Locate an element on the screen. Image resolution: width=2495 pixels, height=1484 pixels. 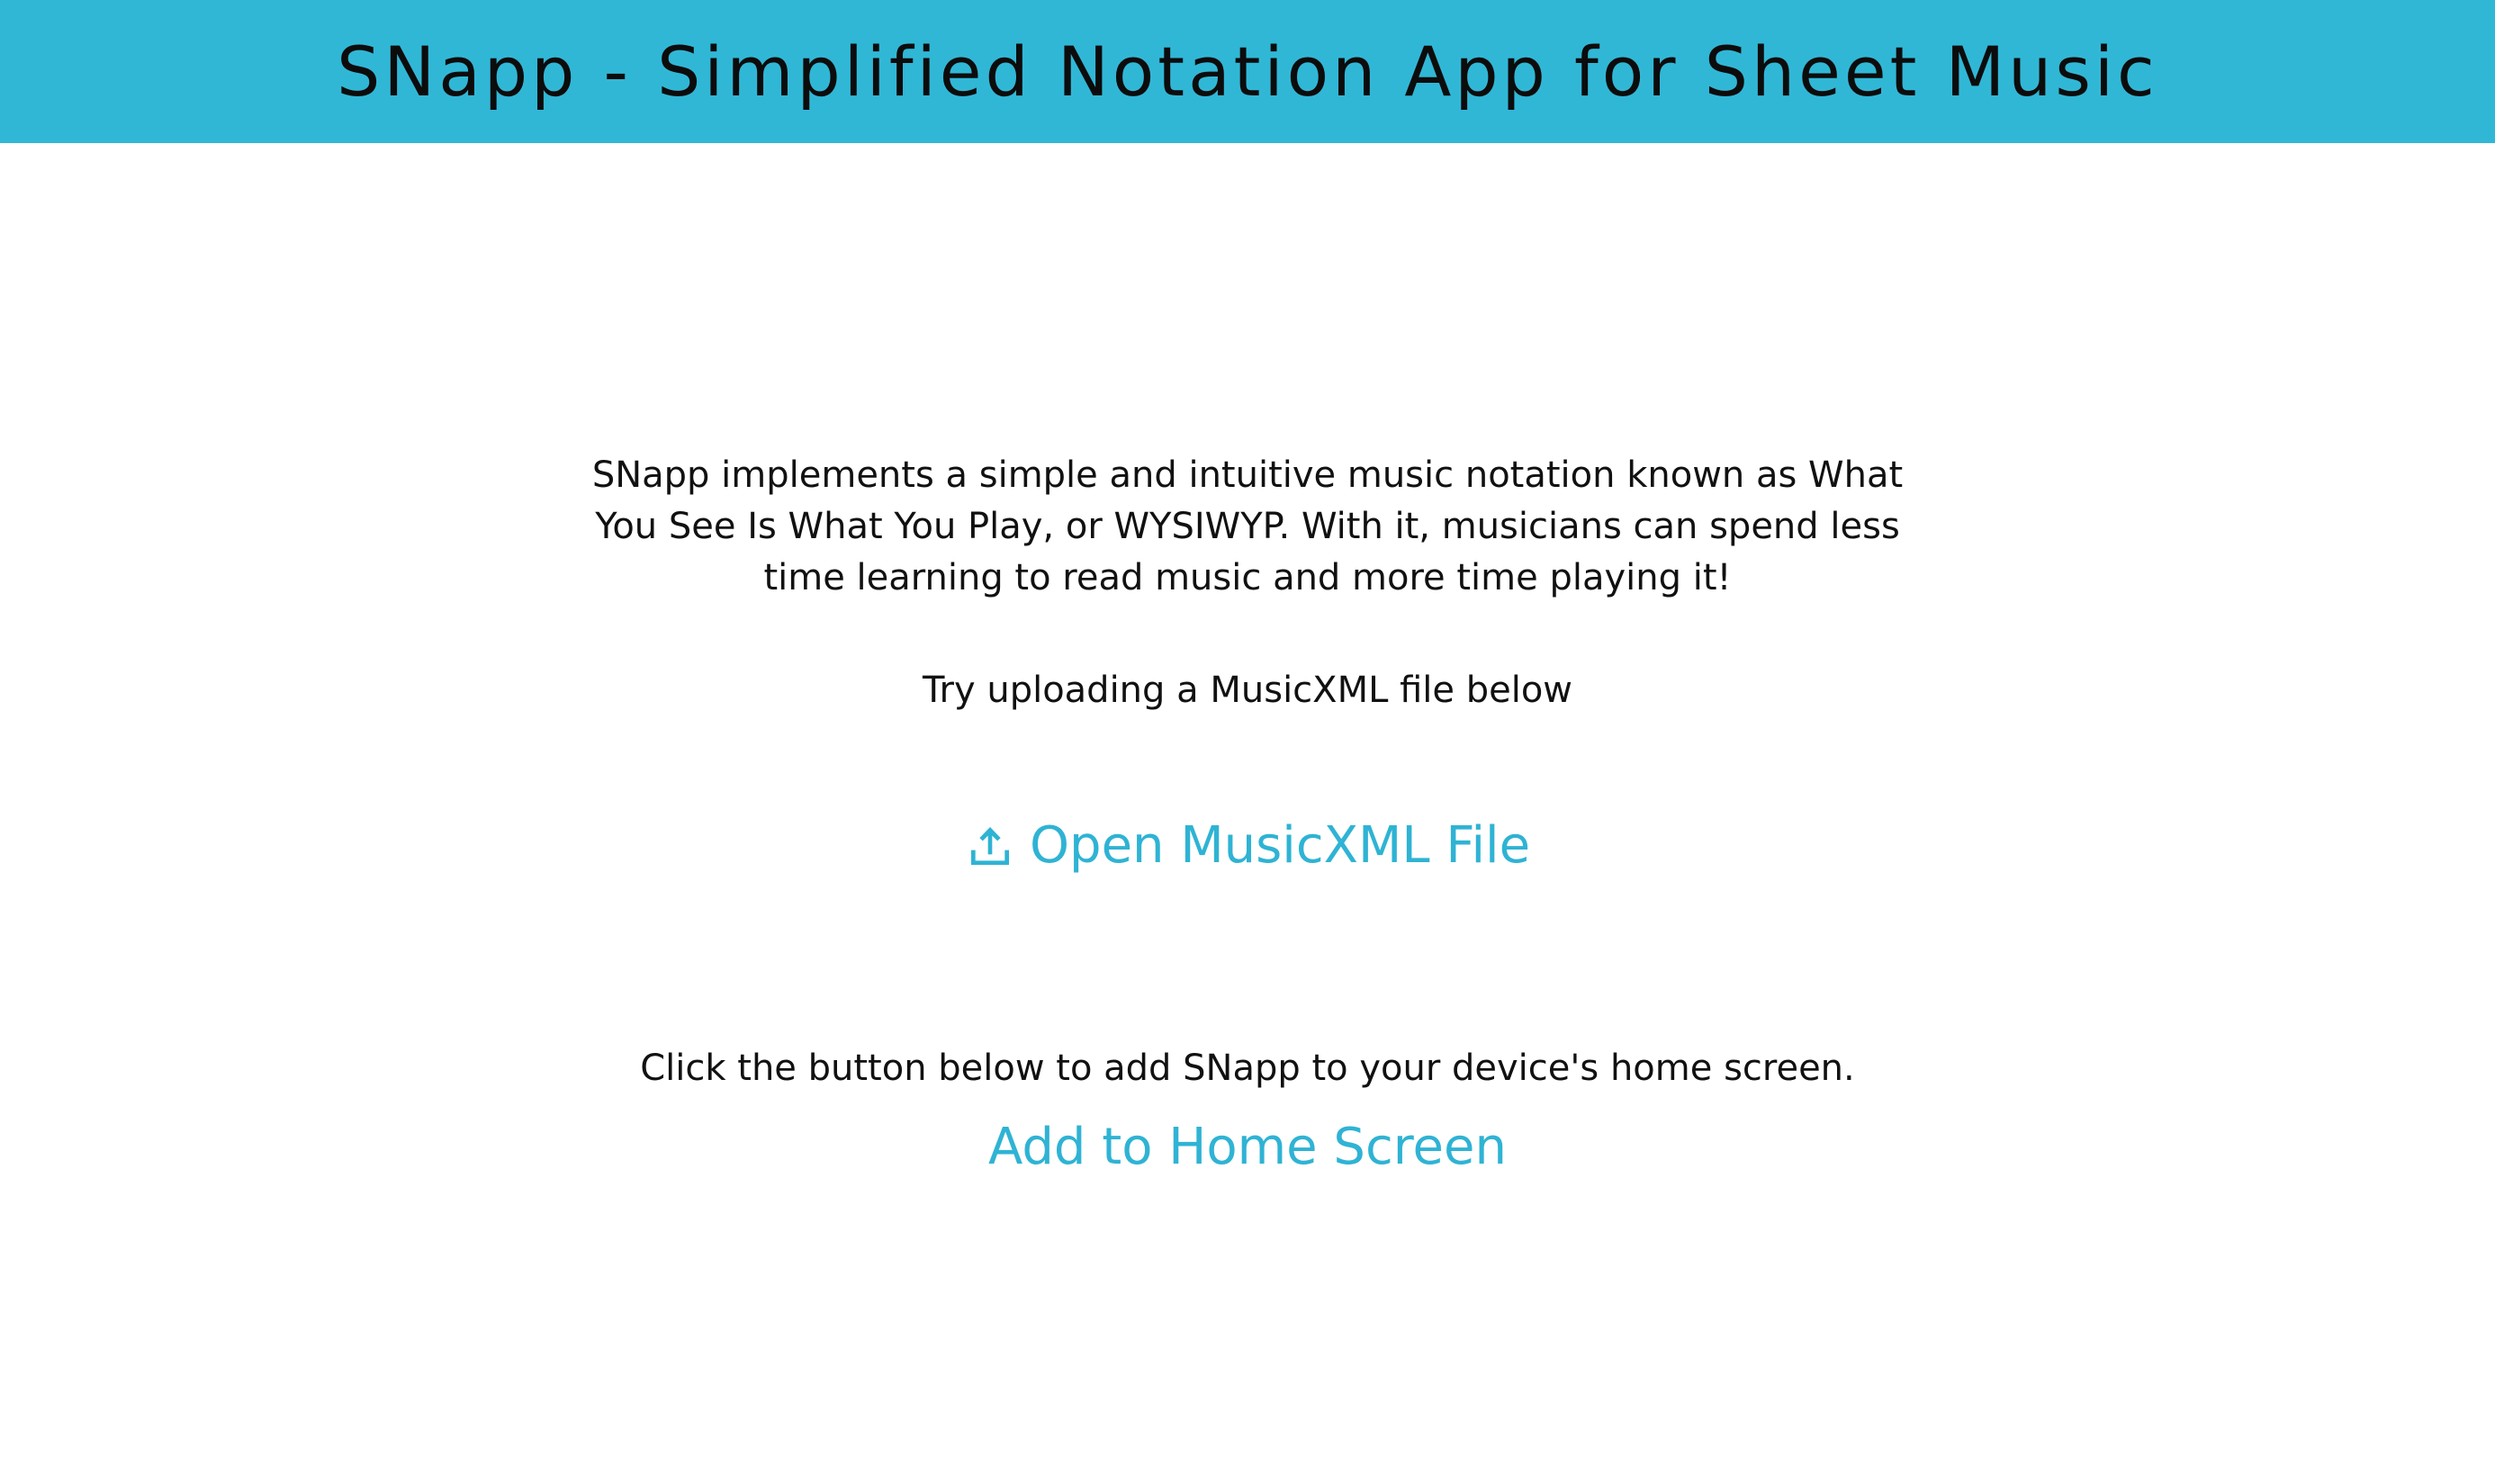
open-musicxml-button: Open MusicXML File is located at coordinates (1247, 845).